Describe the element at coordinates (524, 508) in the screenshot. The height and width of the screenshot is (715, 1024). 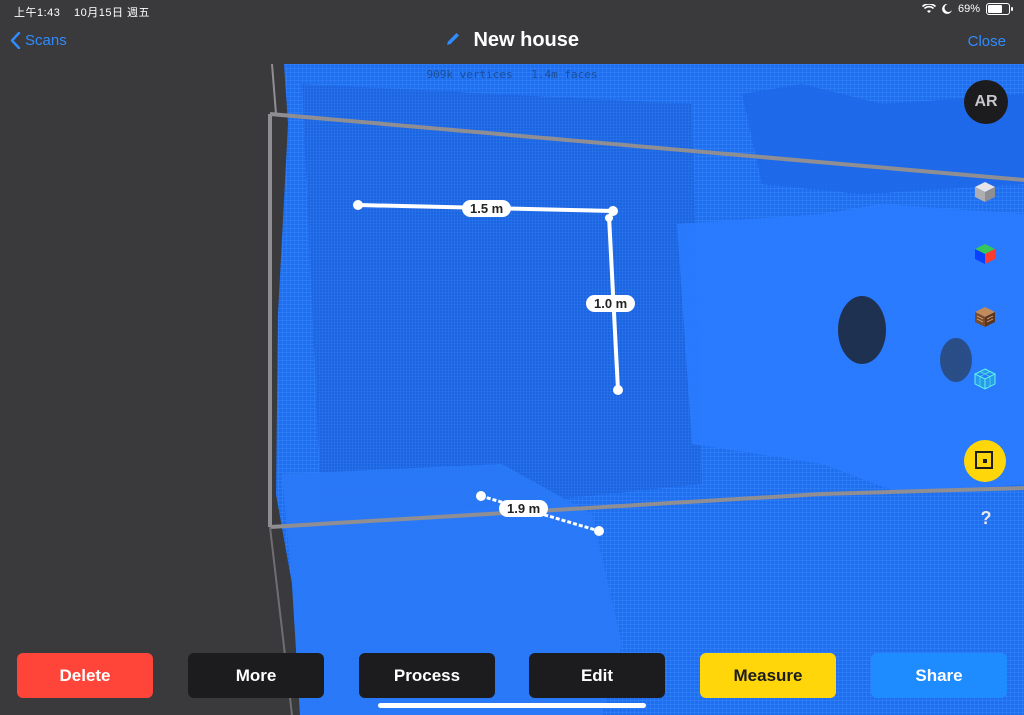
I see `measurement-label-3: 1.9 m` at that location.